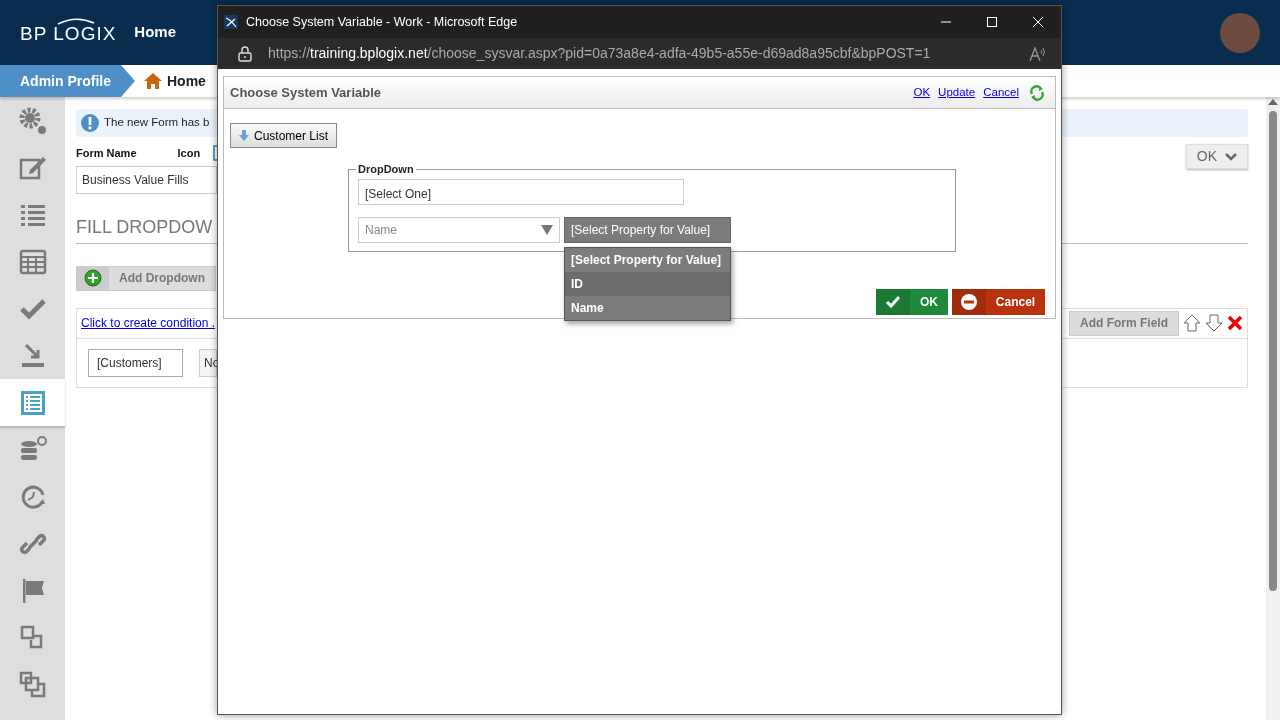 The width and height of the screenshot is (1280, 720). Describe the element at coordinates (148, 323) in the screenshot. I see `condition-link: Click to create condition .` at that location.